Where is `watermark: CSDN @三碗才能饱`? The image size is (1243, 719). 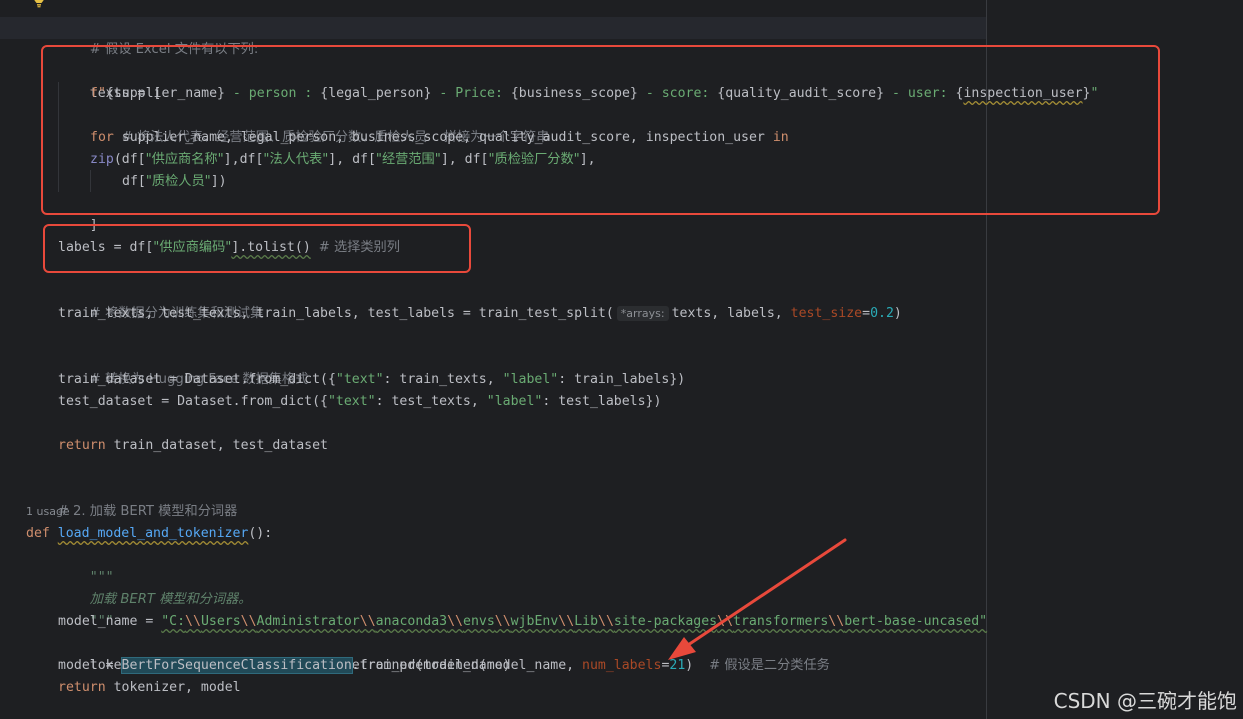
watermark: CSDN @三碗才能饱 is located at coordinates (1145, 701).